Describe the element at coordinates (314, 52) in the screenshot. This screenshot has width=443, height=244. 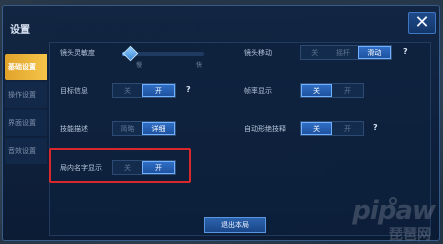
I see `camera-move-option-off: 关` at that location.